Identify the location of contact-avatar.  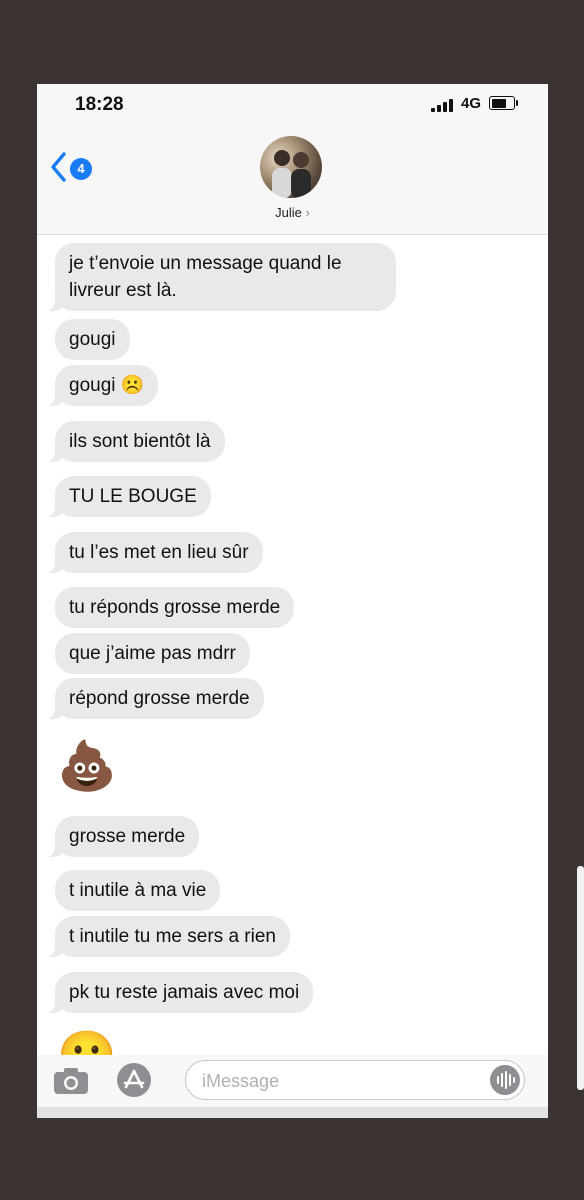
(291, 167).